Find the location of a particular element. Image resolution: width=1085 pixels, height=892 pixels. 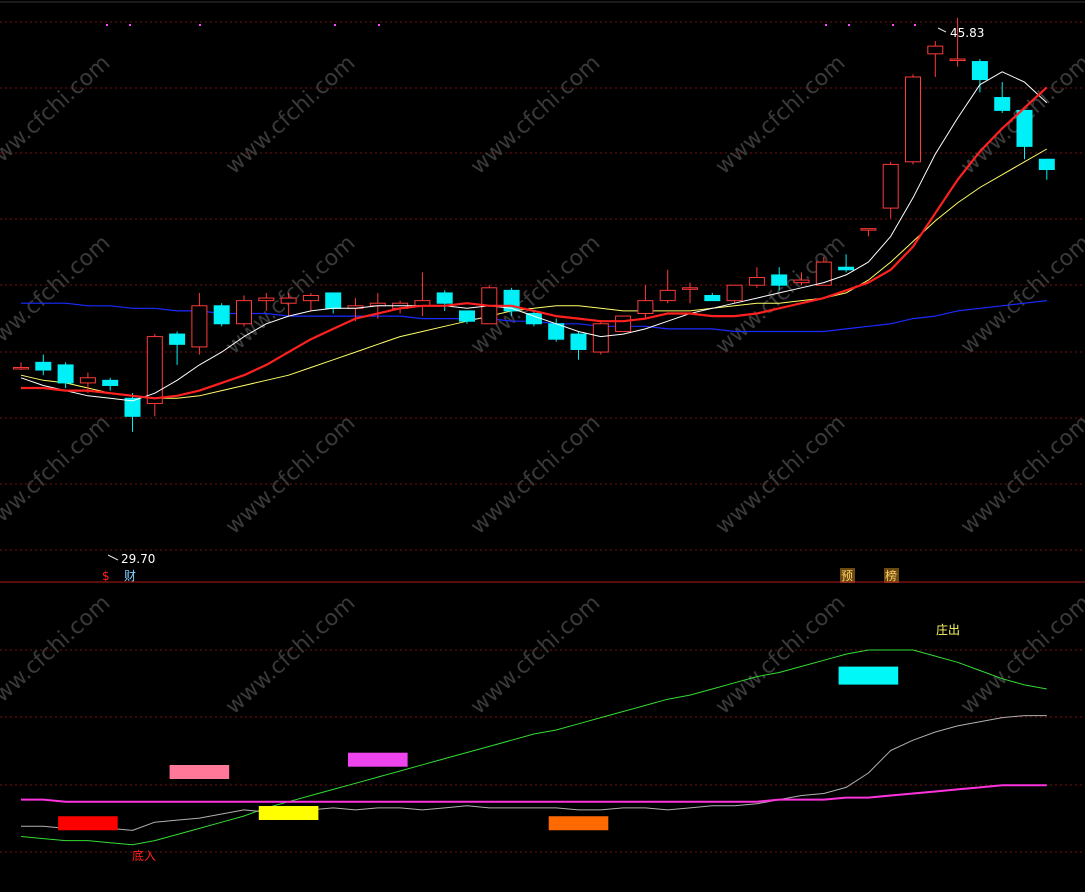

top-signal-label: 庄出 is located at coordinates (948, 629).